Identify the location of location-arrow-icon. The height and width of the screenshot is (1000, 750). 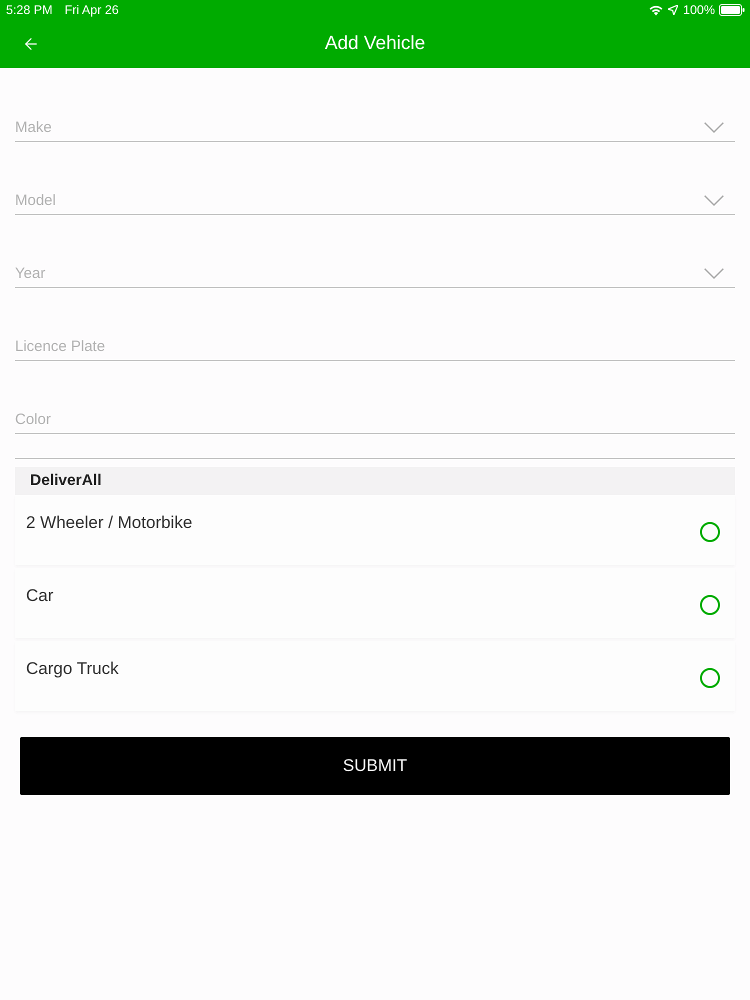
(673, 10).